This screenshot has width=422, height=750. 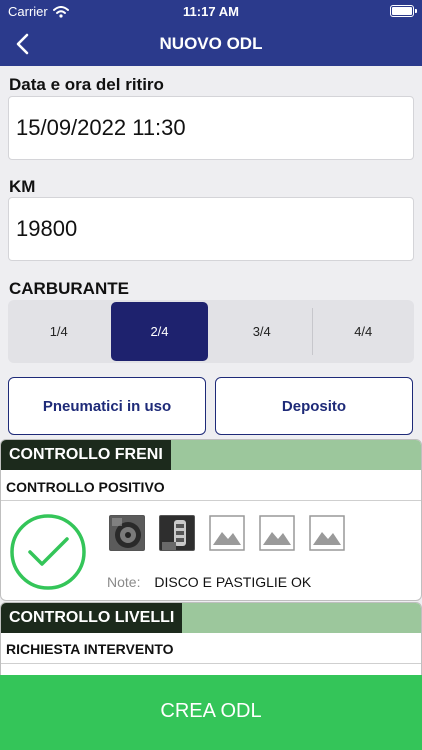 What do you see at coordinates (159, 331) in the screenshot?
I see `fuel-option-2-4: 2/4` at bounding box center [159, 331].